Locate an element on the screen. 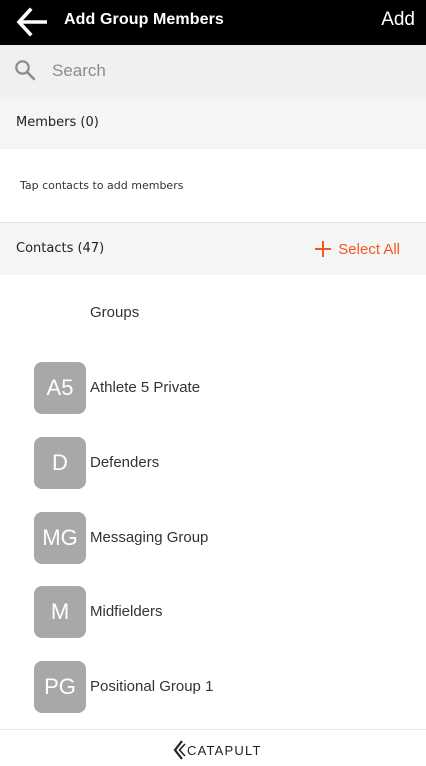 The width and height of the screenshot is (426, 766). arrow-left-icon is located at coordinates (31, 22).